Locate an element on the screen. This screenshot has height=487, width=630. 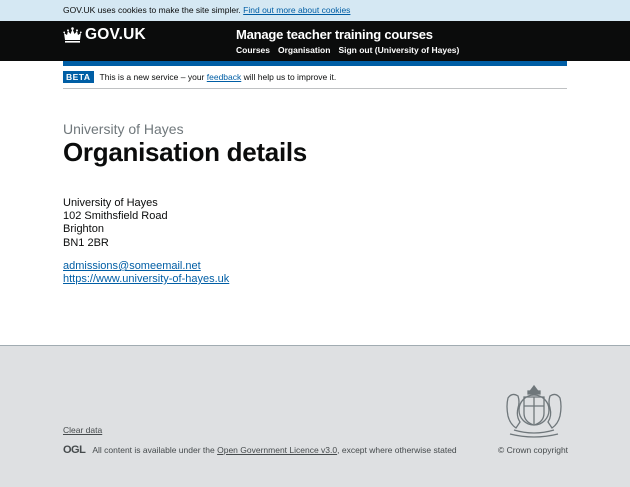
govuk-logo-link: GOV.UK is located at coordinates (104, 35).